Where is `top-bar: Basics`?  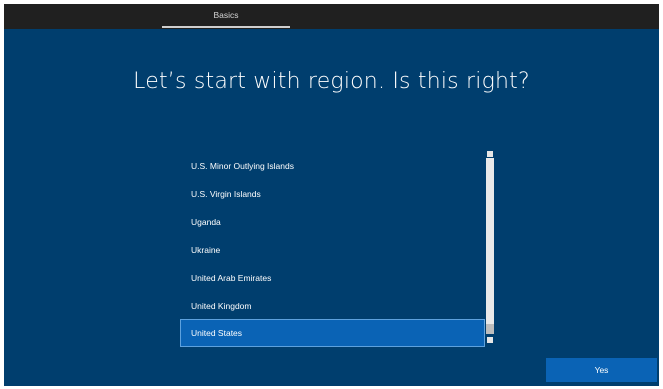
top-bar: Basics is located at coordinates (331, 16).